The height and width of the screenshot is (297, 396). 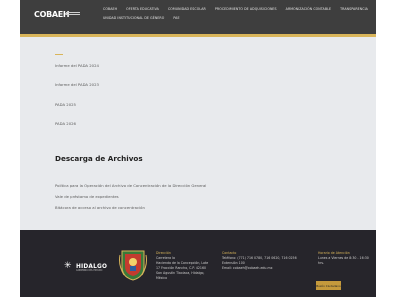 I want to click on hidalgo-subtitle: GOBIERNO DEL ESTADO, so click(x=89, y=270).